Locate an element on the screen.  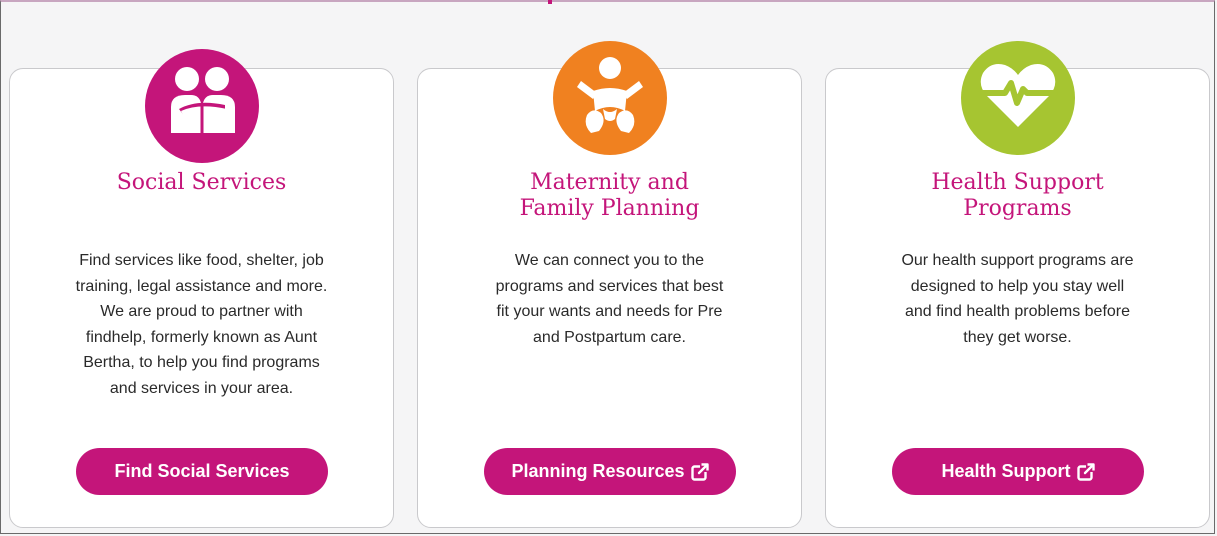
card-title-health-support: Health Support Programs is located at coordinates (1017, 196).